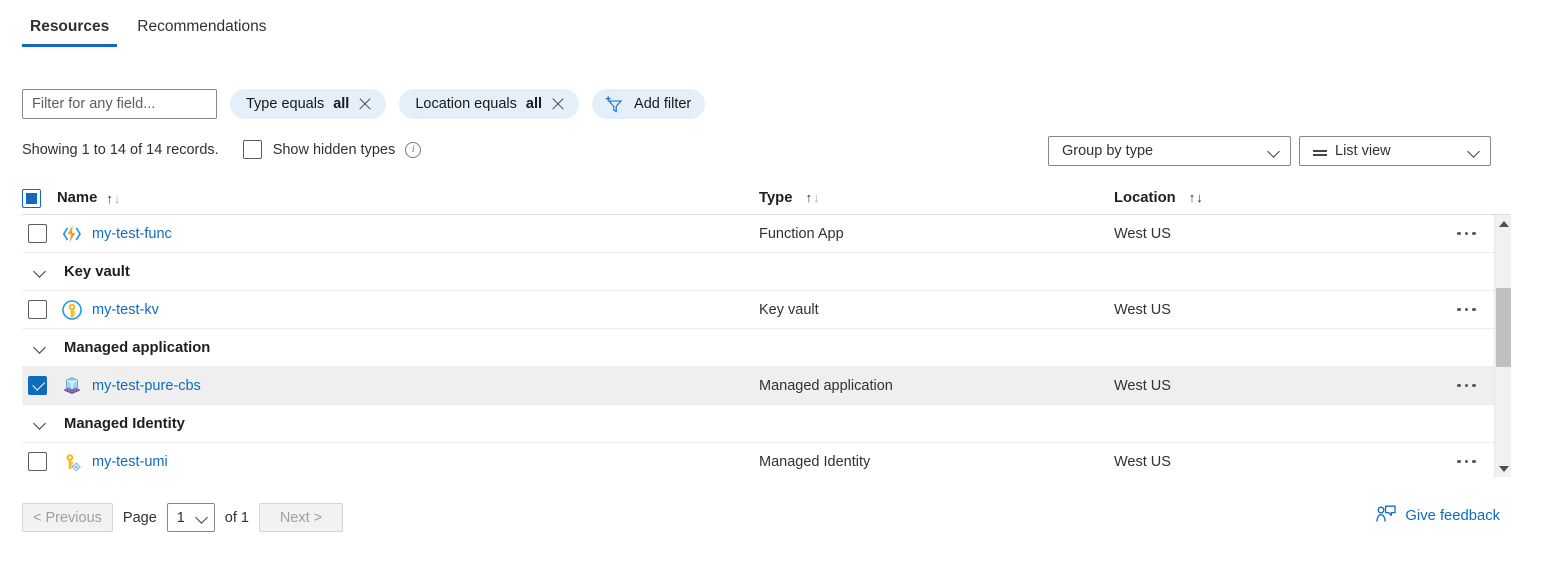 The width and height of the screenshot is (1544, 583). I want to click on give-feedback-icon, so click(1386, 516).